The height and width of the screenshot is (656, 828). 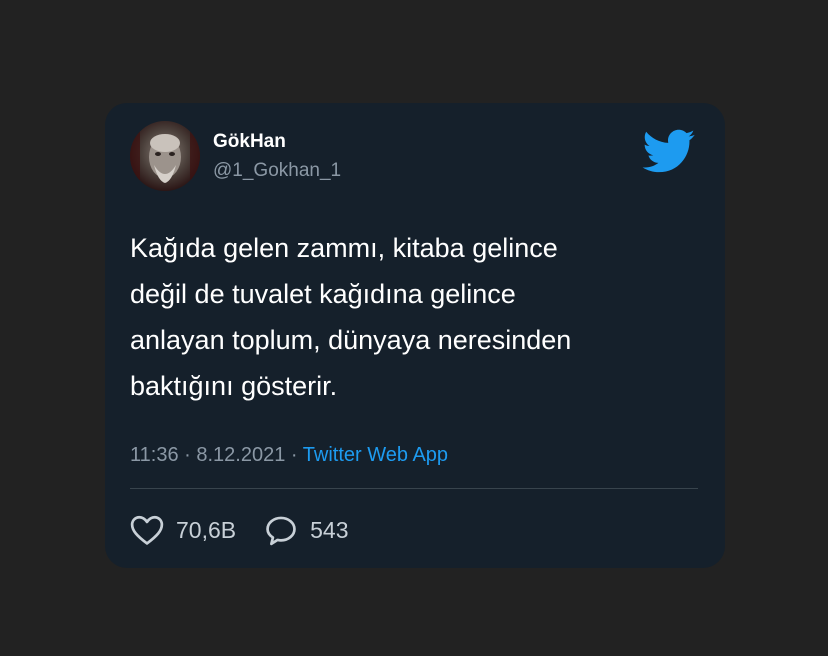 What do you see at coordinates (240, 455) in the screenshot?
I see `tweet-date: 8.12.2021` at bounding box center [240, 455].